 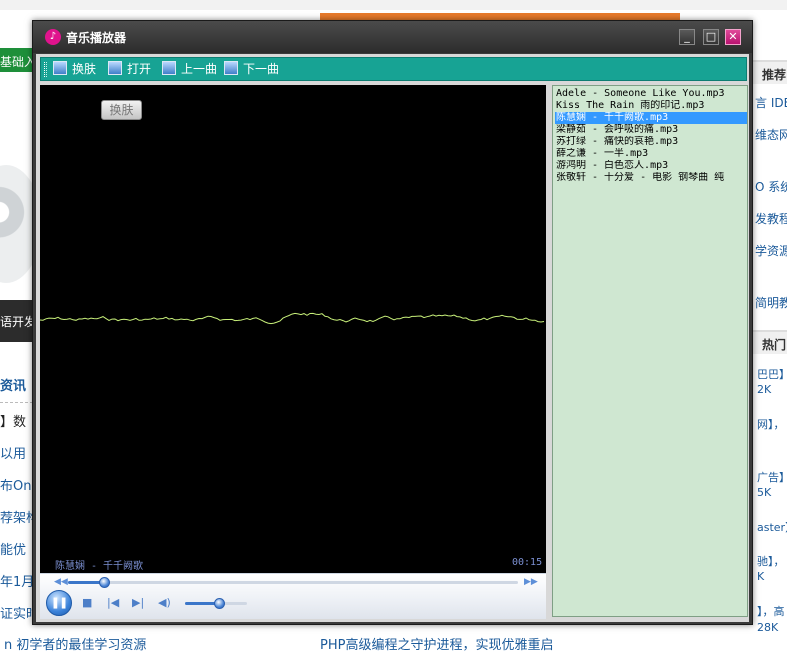 I want to click on right-sidebar-link: 发教程, so click(x=771, y=218).